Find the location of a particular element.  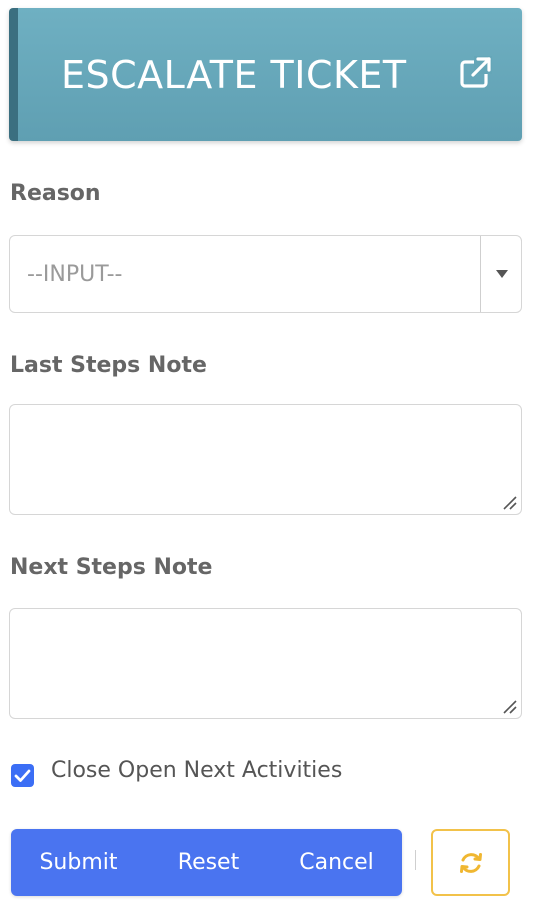

reason-label: Reason is located at coordinates (55, 193).